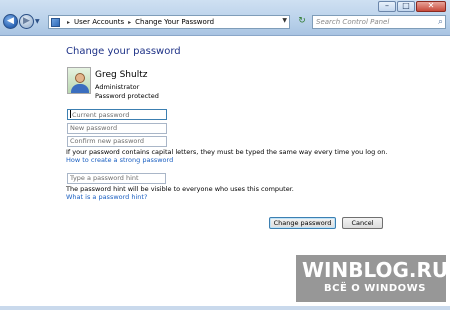 This screenshot has width=450, height=310. Describe the element at coordinates (387, 6) in the screenshot. I see `minimize-button: –` at that location.